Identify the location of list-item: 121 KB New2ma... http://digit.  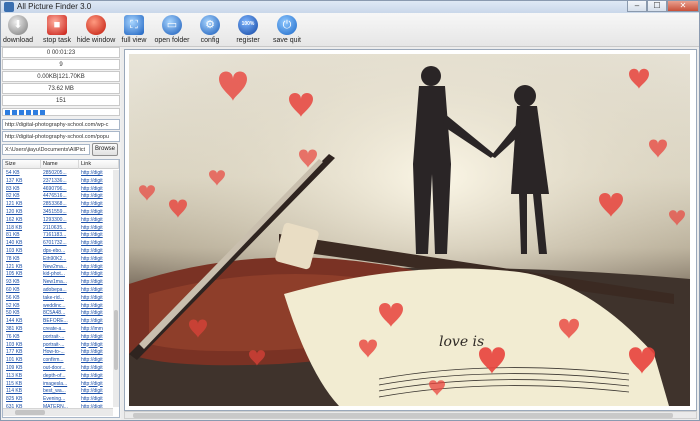
(58, 268).